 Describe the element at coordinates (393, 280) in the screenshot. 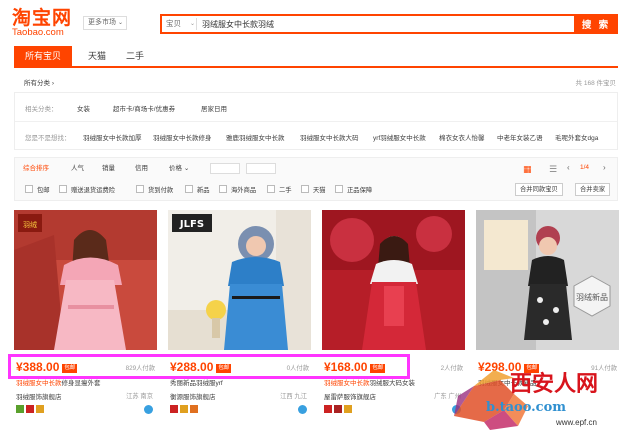

I see `product-image` at that location.